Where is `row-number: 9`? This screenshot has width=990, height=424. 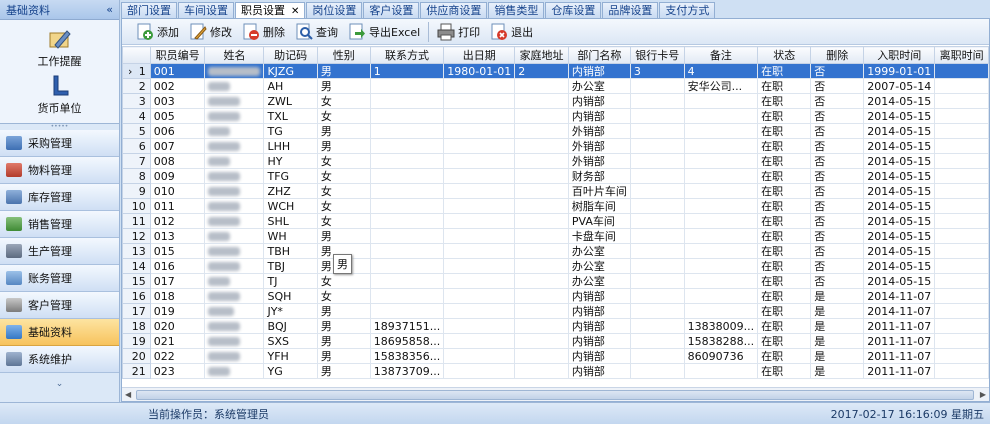 row-number: 9 is located at coordinates (136, 191).